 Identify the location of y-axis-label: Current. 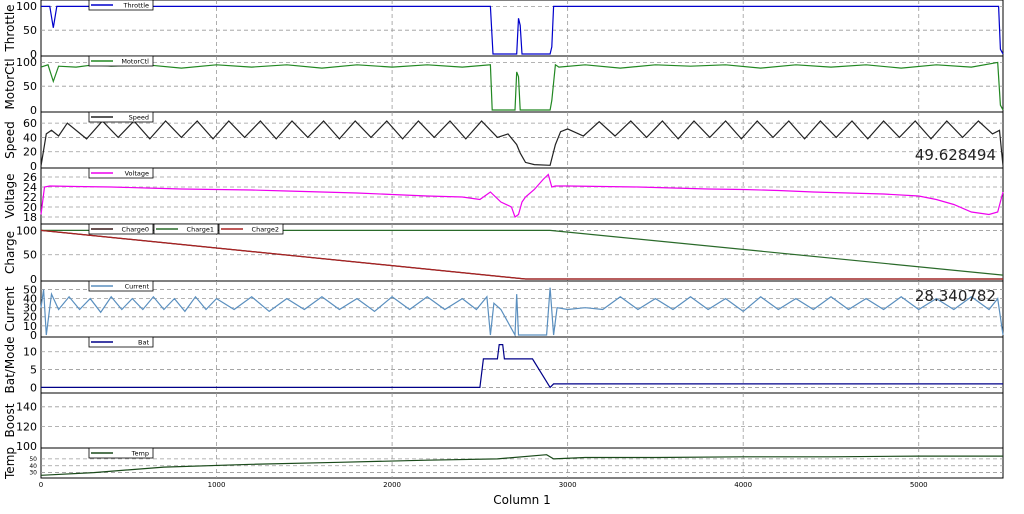
(10, 308).